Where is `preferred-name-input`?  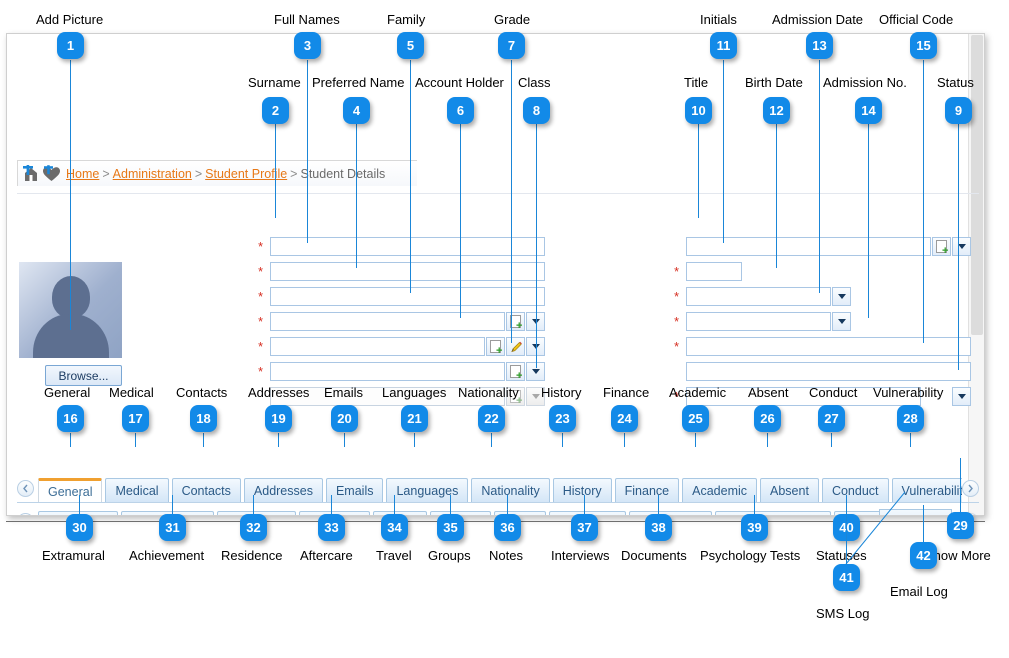
preferred-name-input is located at coordinates (407, 296).